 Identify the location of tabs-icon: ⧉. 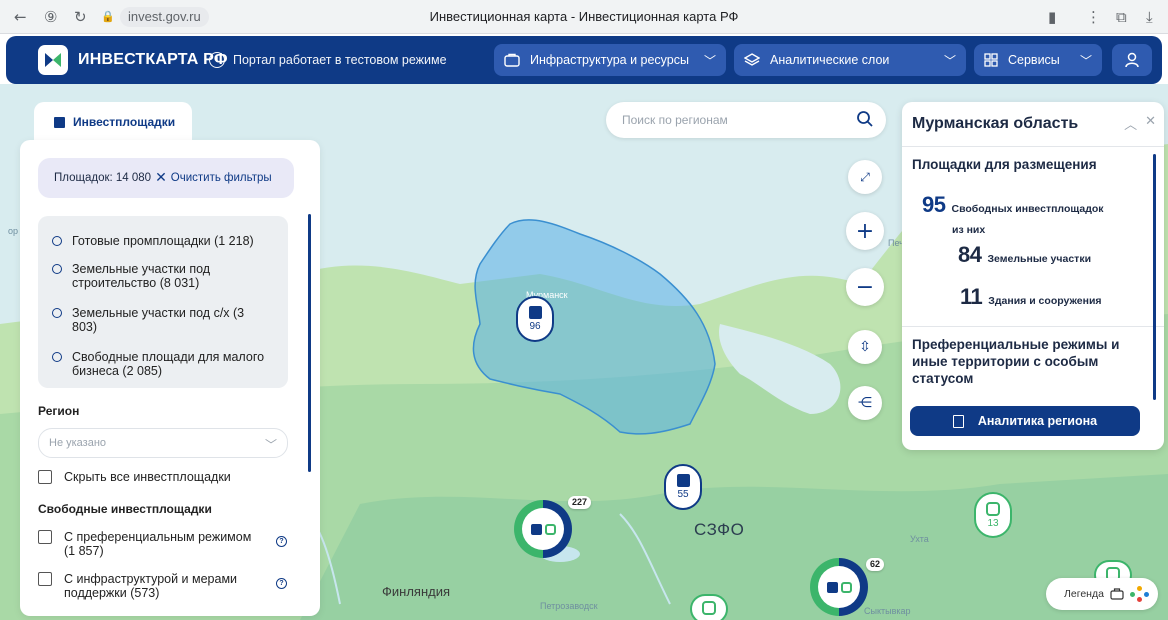
(1121, 17).